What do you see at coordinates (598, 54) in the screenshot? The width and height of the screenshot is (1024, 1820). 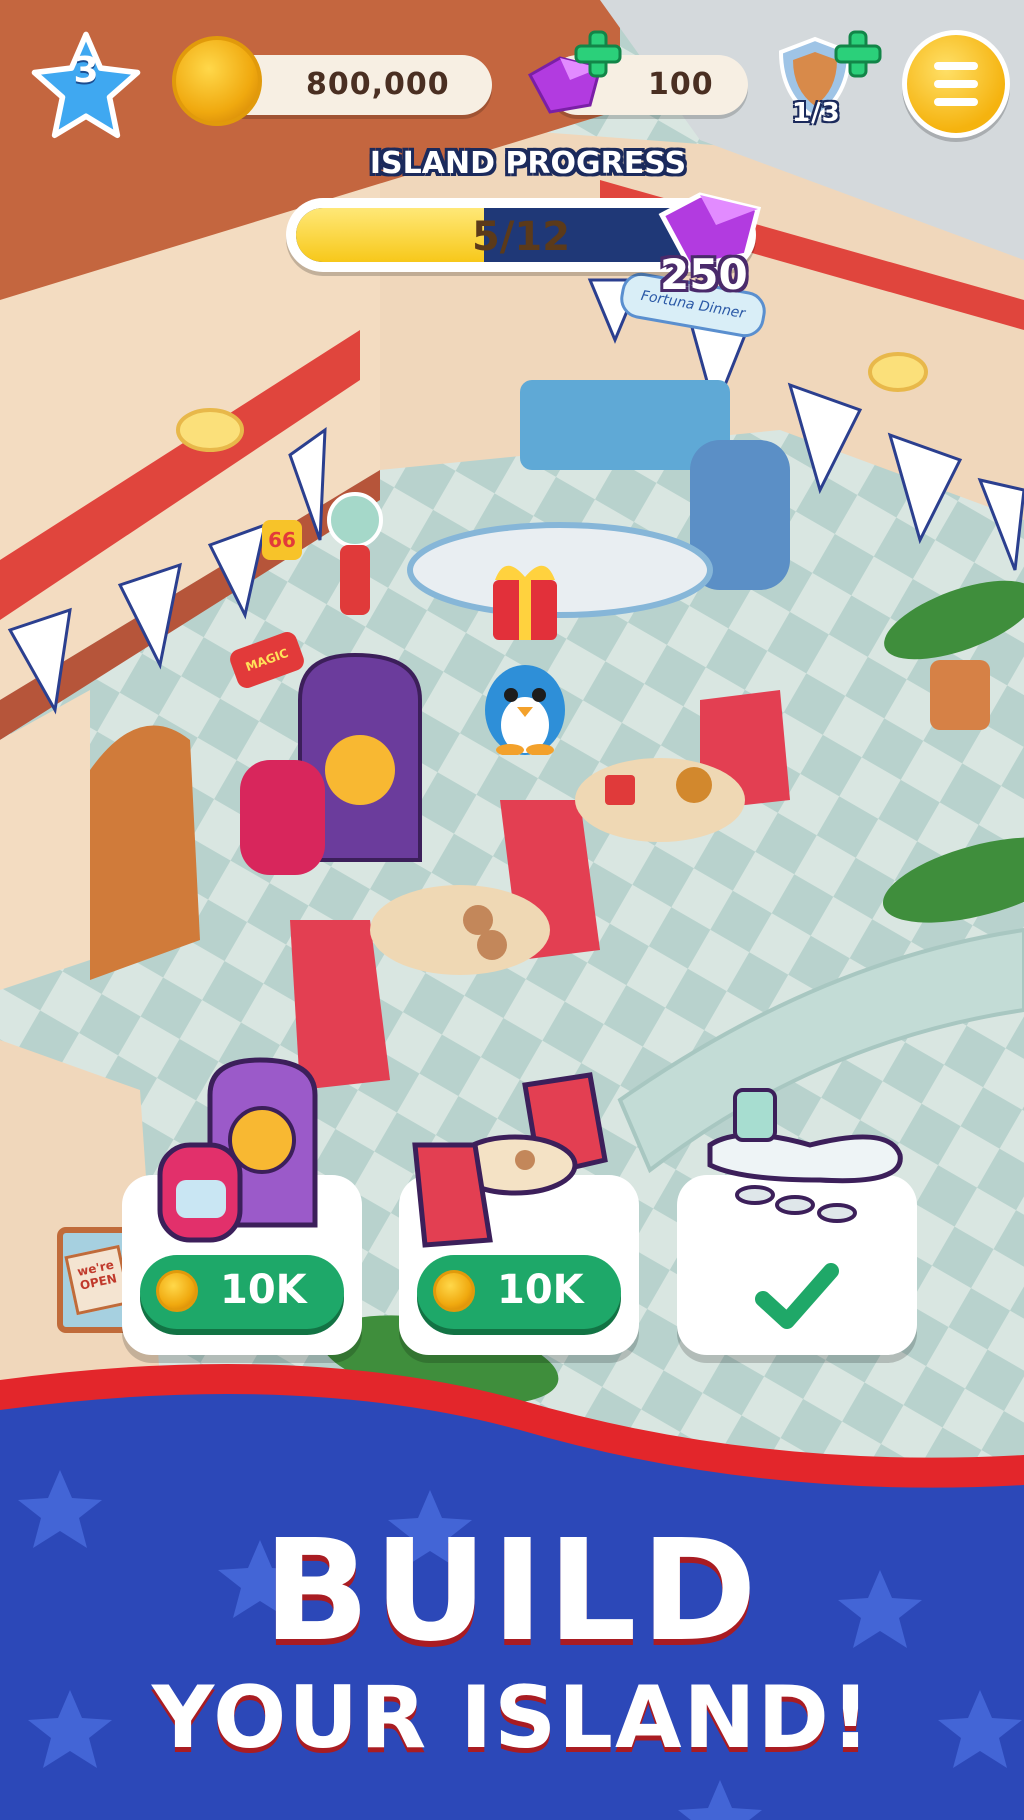 I see `add-gems-icon` at bounding box center [598, 54].